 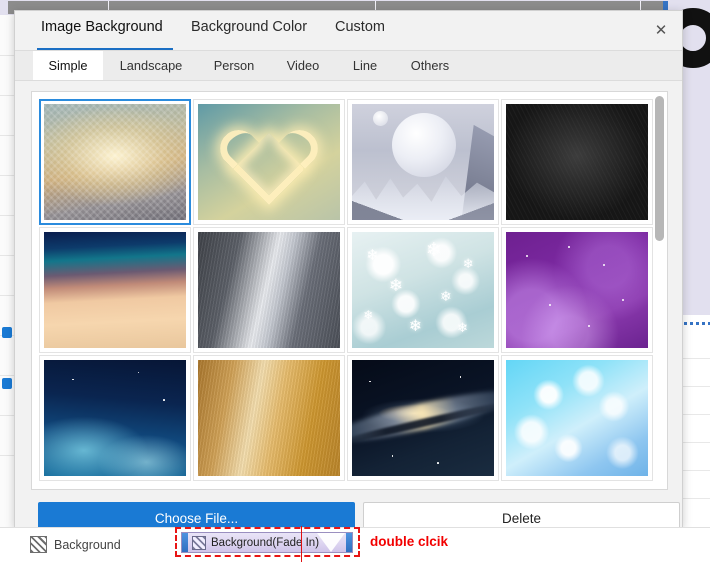 I want to click on close-icon: ✕, so click(x=661, y=30).